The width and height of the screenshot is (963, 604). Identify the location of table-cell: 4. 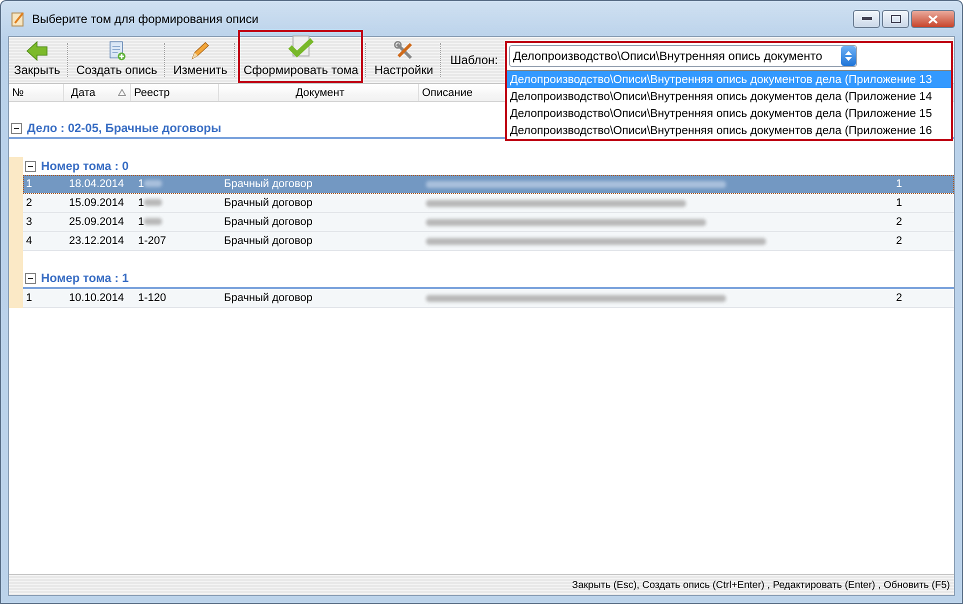
(29, 241).